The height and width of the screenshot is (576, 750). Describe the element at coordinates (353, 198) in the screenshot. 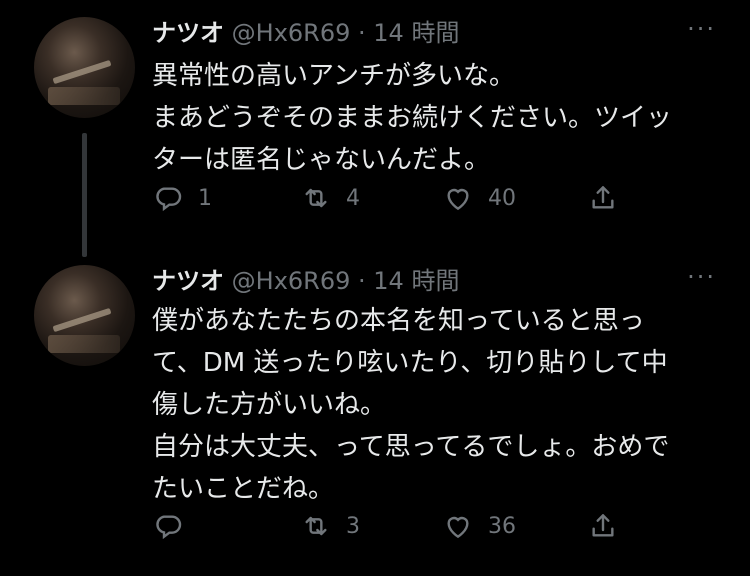

I see `retweet-count: 4` at that location.